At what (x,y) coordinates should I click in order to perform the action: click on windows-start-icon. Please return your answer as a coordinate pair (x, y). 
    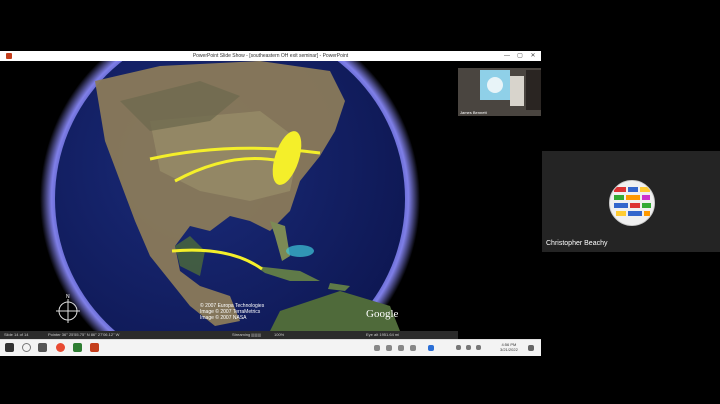
    Looking at the image, I should click on (9, 347).